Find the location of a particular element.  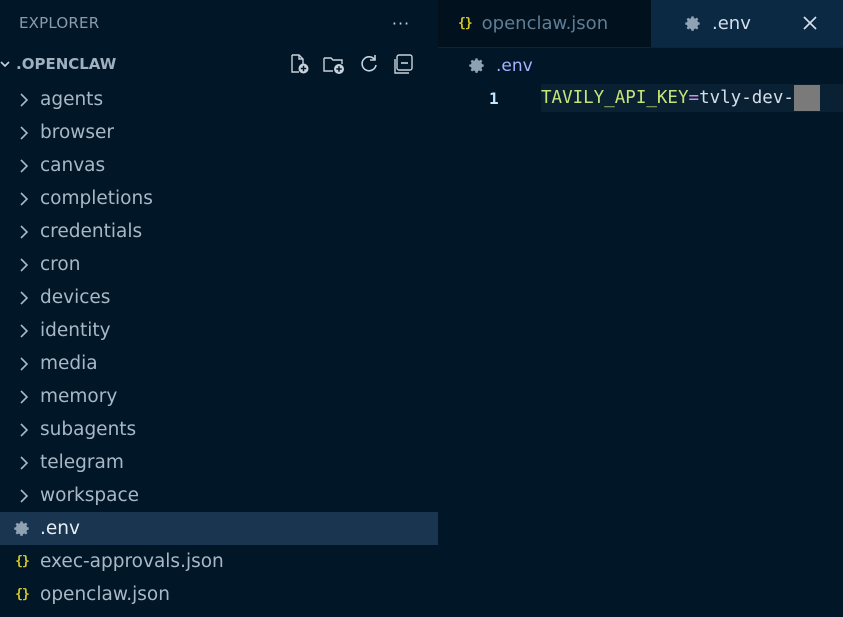

collapse-all-icon is located at coordinates (403, 63).